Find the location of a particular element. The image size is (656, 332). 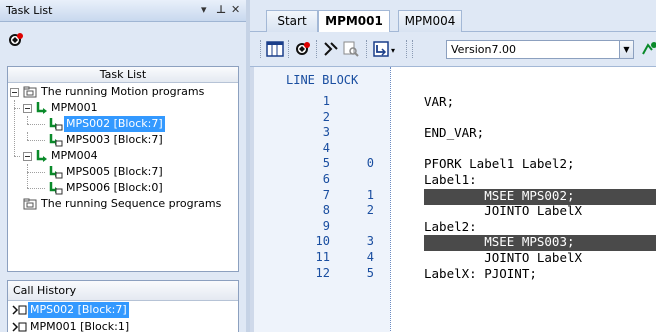

block-number: 0 is located at coordinates (370, 163).